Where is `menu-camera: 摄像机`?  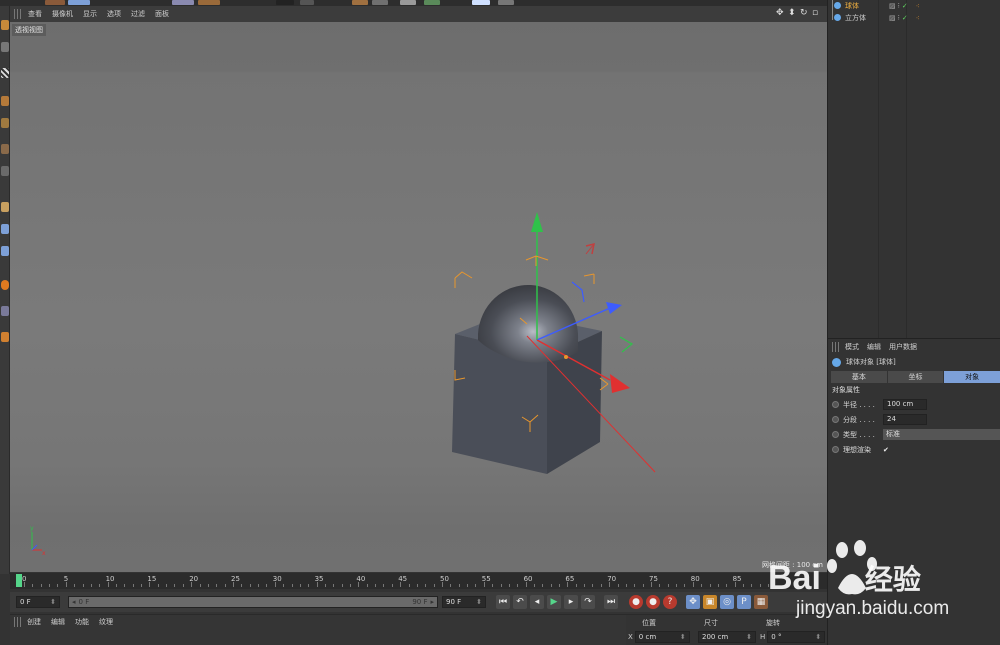 menu-camera: 摄像机 is located at coordinates (62, 14).